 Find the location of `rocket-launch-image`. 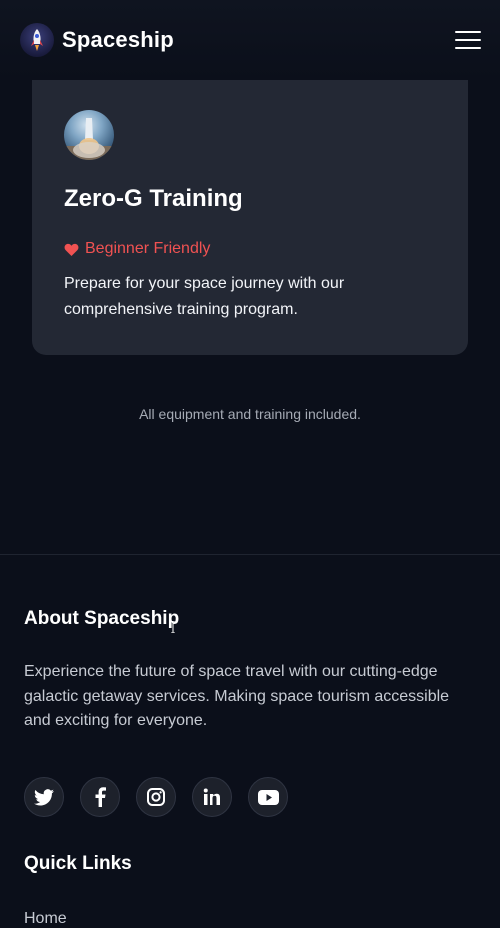

rocket-launch-image is located at coordinates (89, 135).